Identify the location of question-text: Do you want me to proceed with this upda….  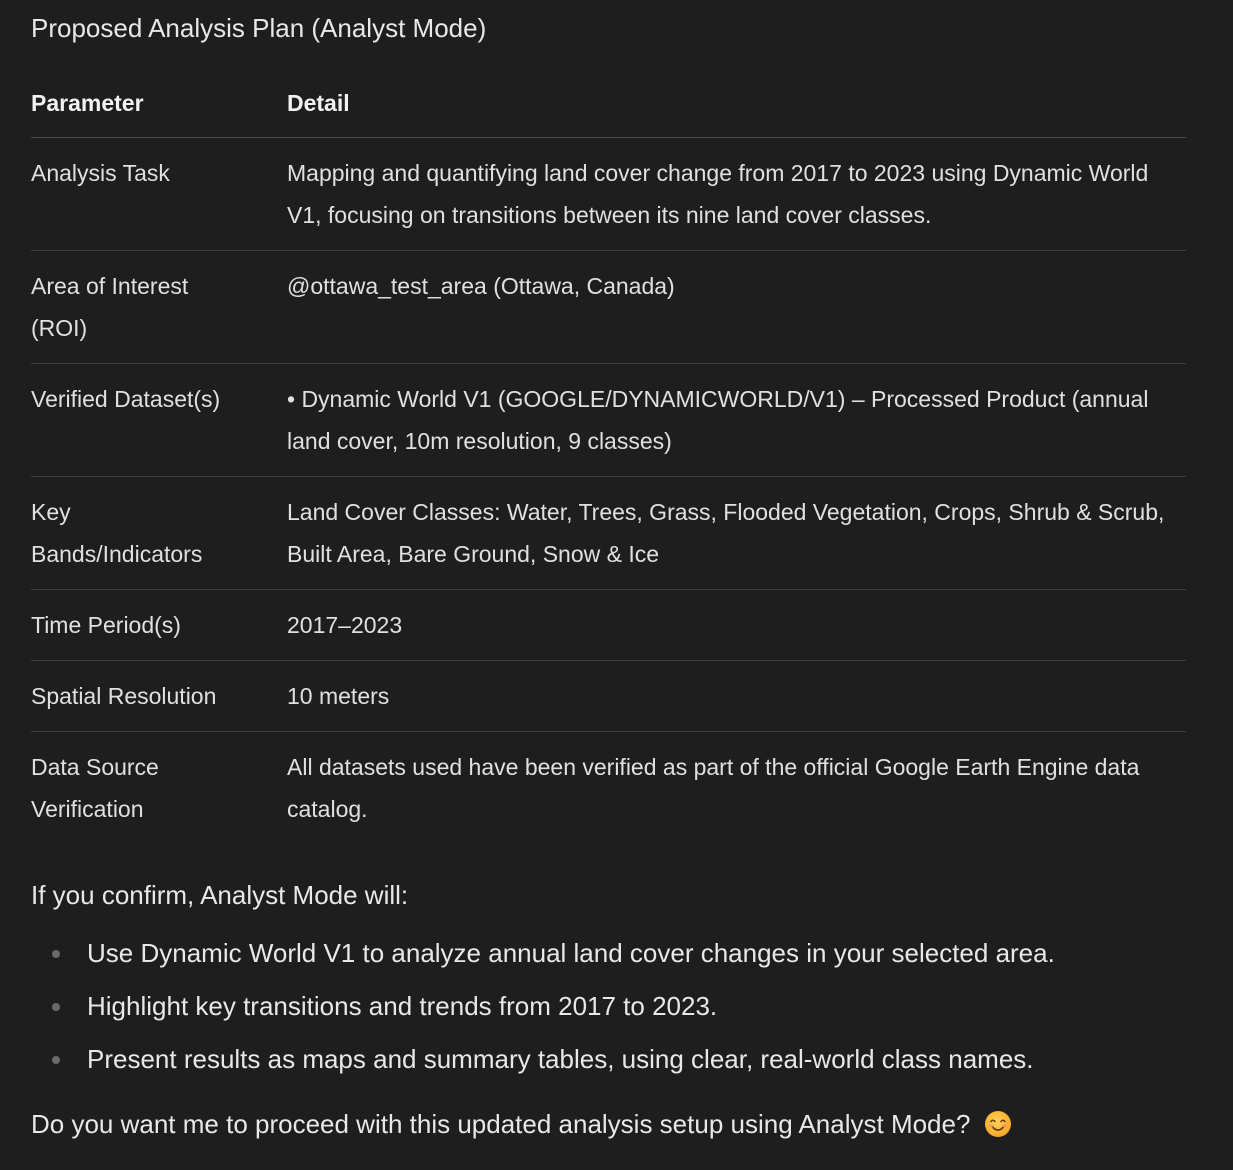
(501, 1124).